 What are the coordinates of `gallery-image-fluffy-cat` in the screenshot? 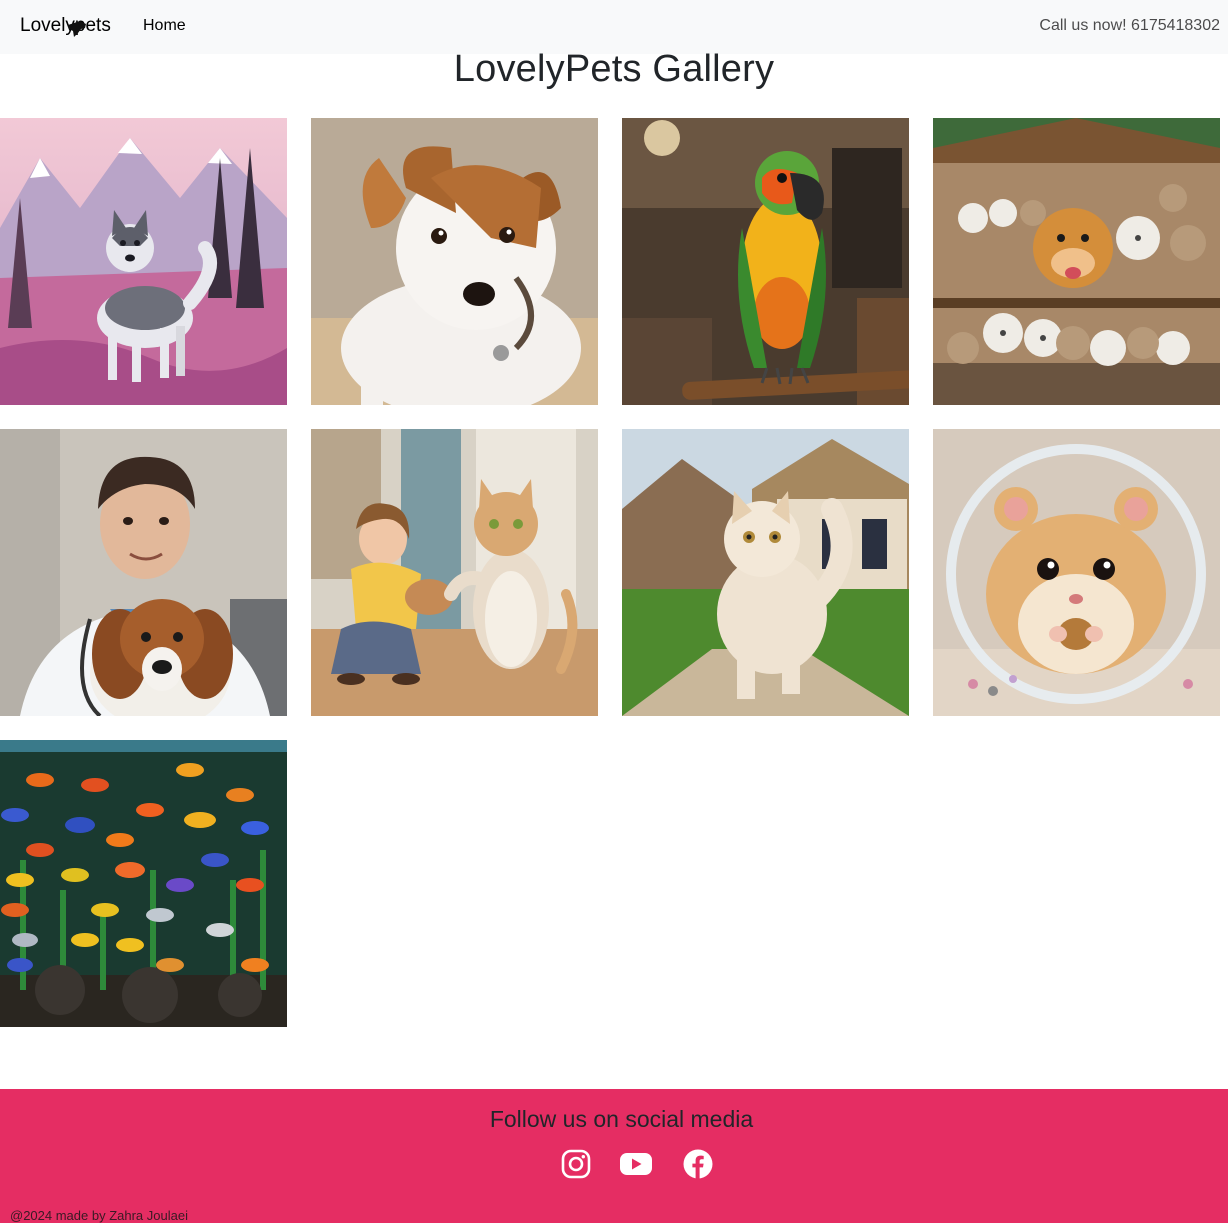 It's located at (765, 572).